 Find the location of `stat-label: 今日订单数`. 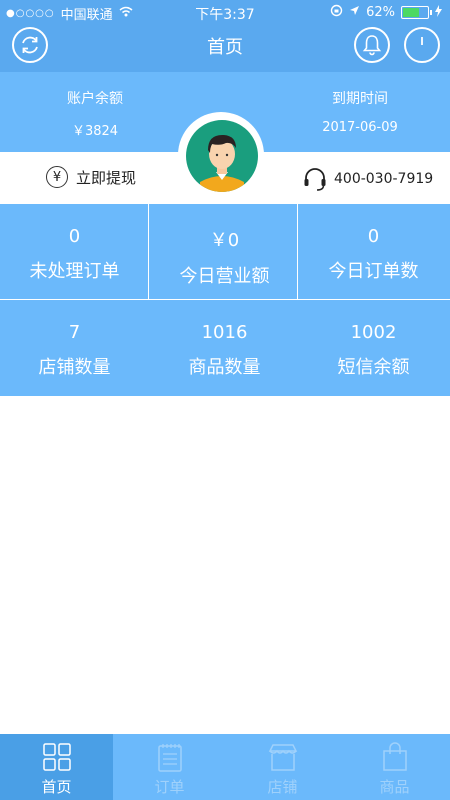

stat-label: 今日订单数 is located at coordinates (373, 271).